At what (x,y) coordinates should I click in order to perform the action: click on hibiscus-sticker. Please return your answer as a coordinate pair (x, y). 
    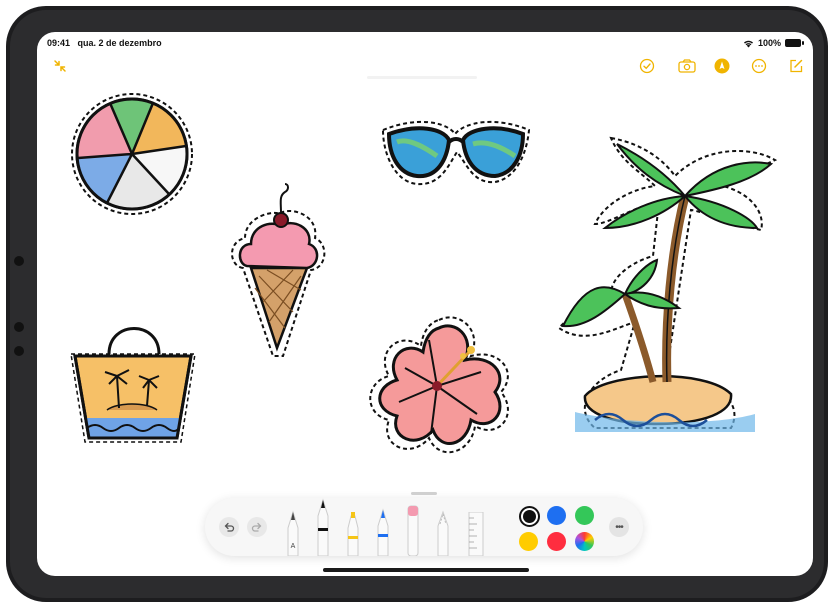
    Looking at the image, I should click on (440, 387).